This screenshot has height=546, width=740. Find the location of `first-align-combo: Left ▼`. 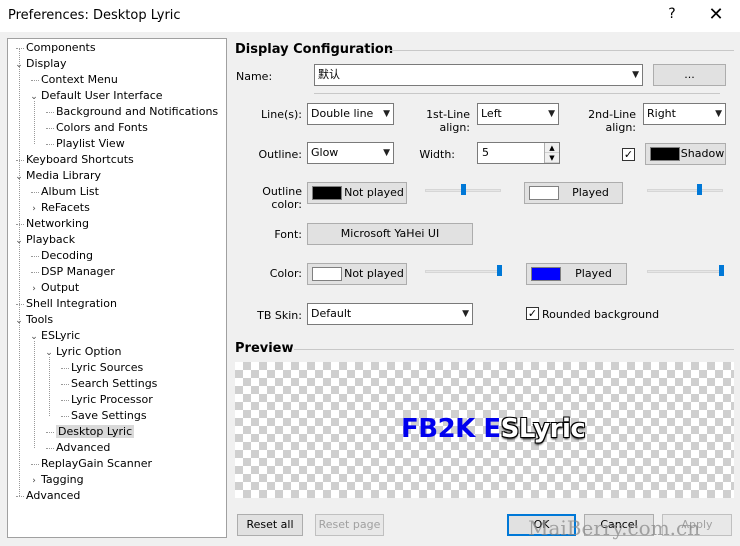

first-align-combo: Left ▼ is located at coordinates (518, 114).